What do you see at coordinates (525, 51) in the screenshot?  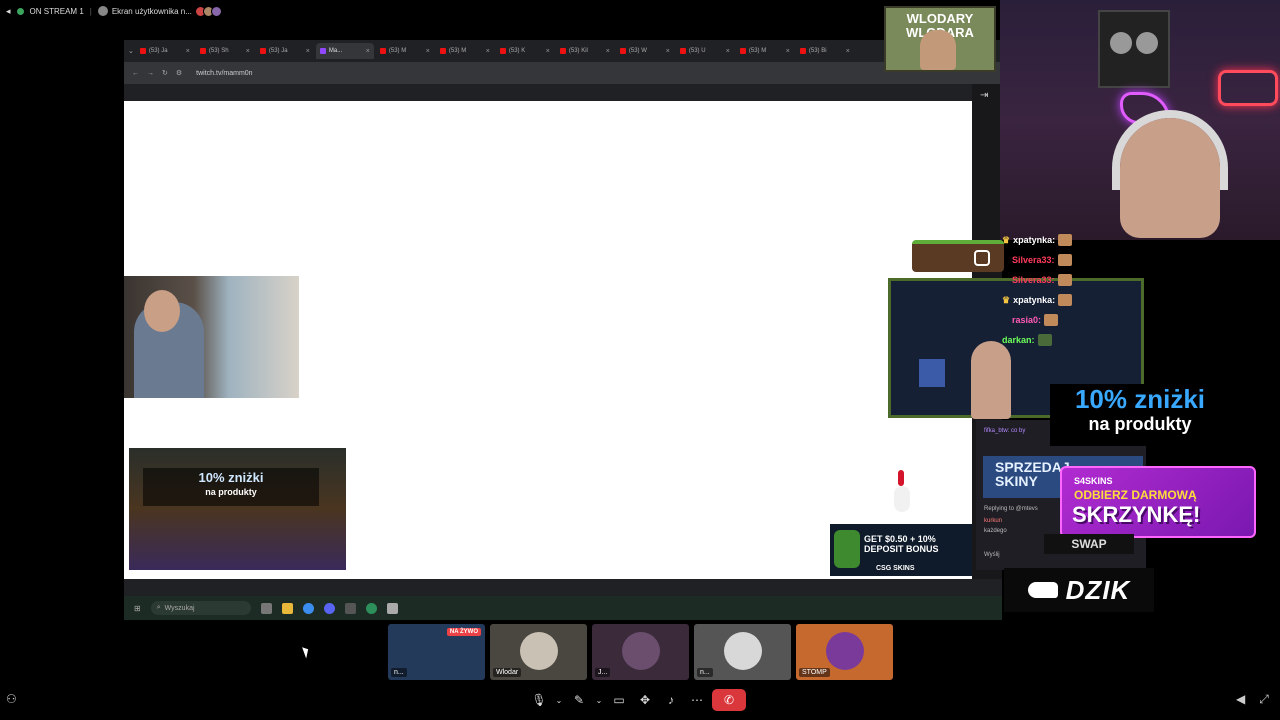 I see `browser-tab: (53) K ×` at bounding box center [525, 51].